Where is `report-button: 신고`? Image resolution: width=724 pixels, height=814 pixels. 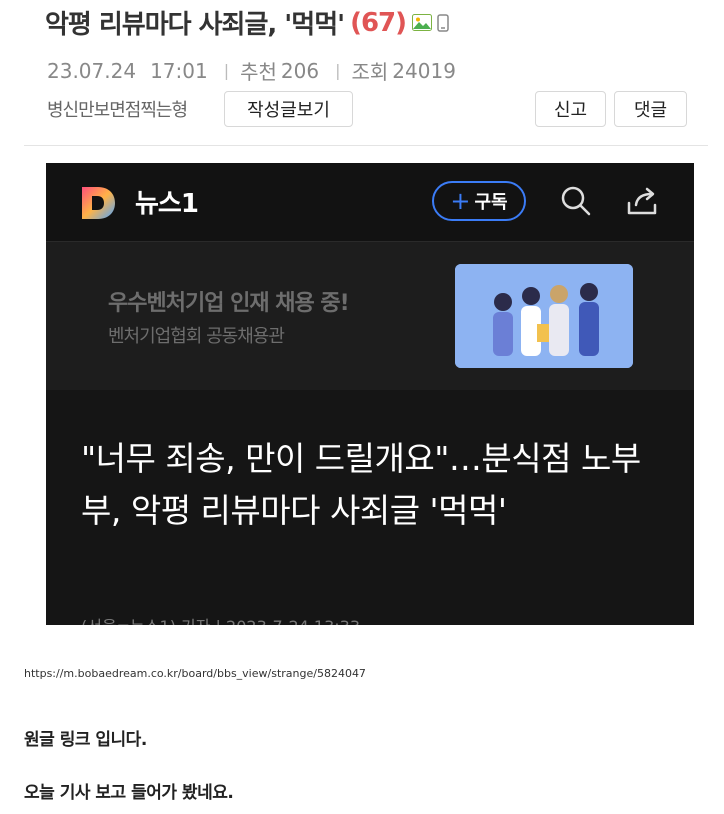 report-button: 신고 is located at coordinates (570, 109).